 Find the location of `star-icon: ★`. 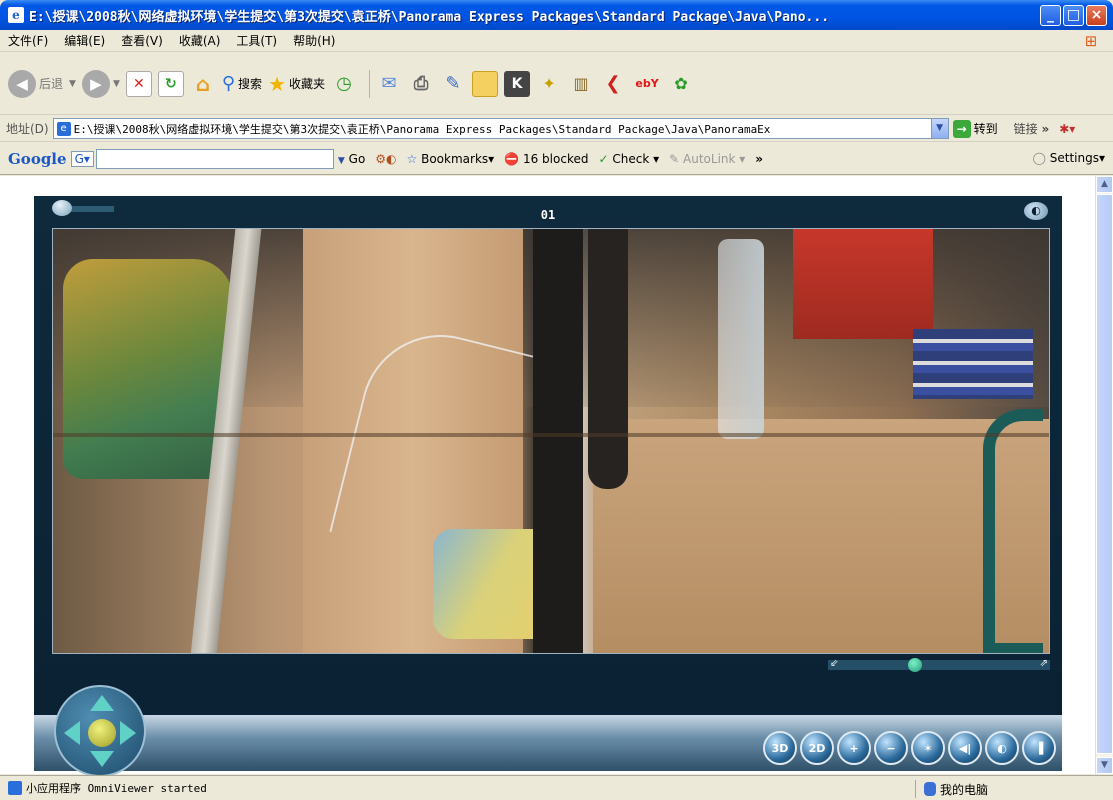

star-icon: ★ is located at coordinates (277, 83).